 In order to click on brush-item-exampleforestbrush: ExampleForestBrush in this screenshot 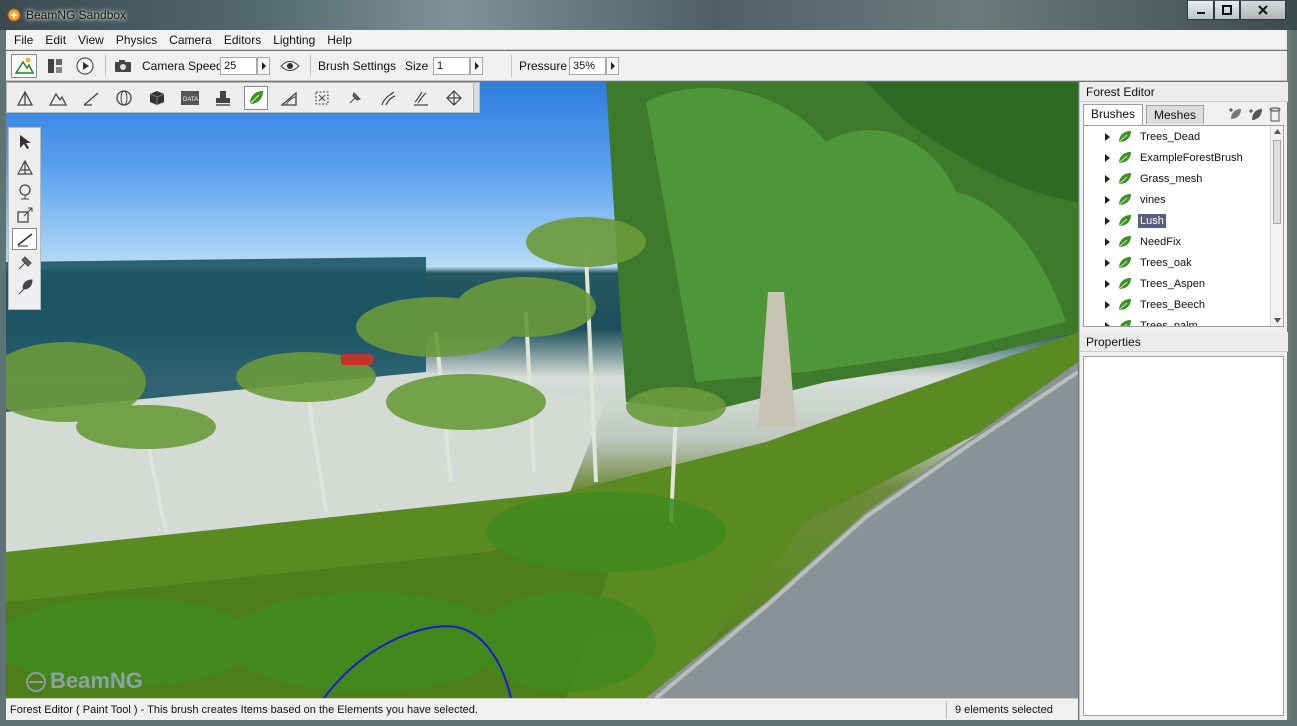, I will do `click(1178, 157)`.